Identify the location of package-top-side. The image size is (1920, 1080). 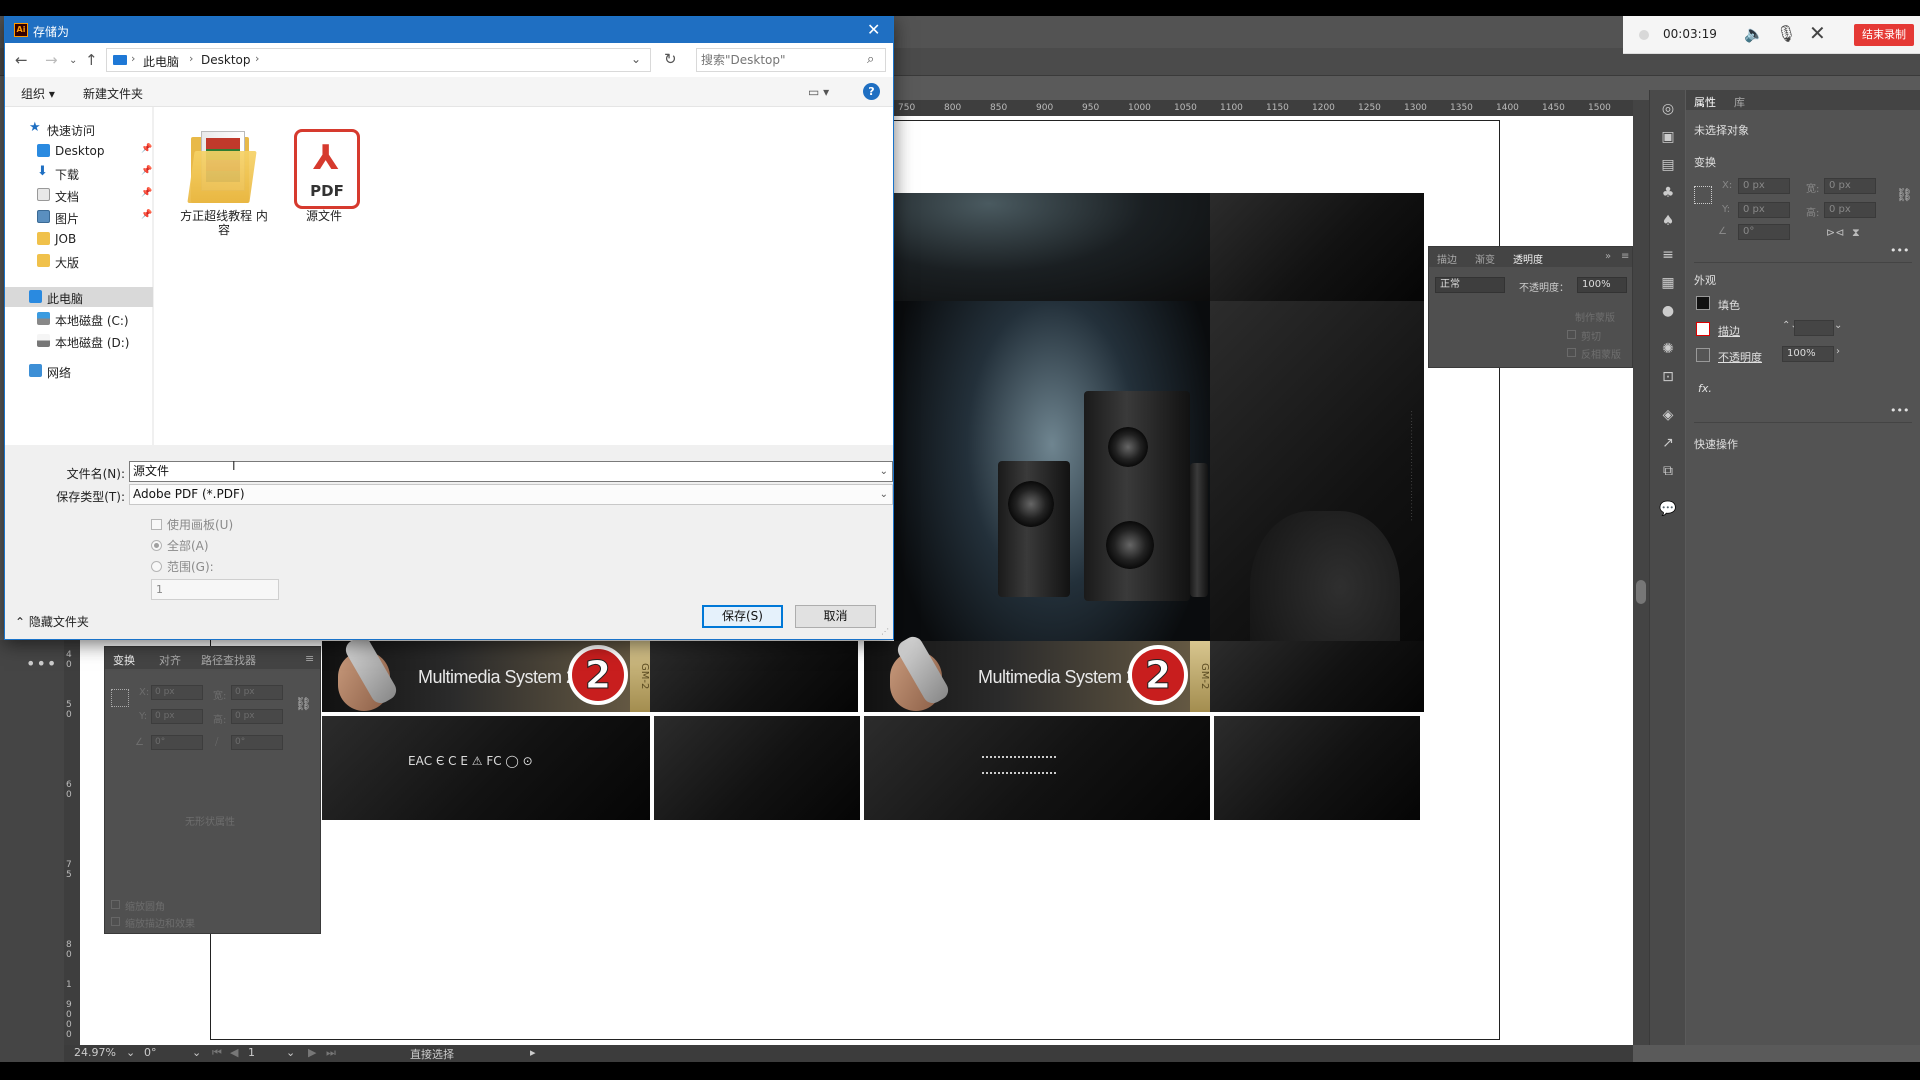
(1317, 247).